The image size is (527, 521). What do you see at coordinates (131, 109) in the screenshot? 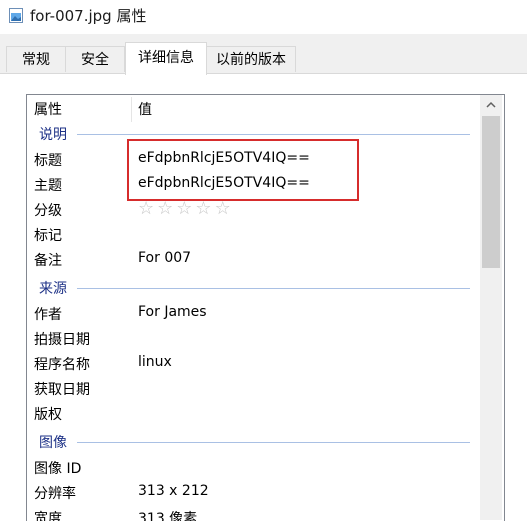
I see `column-divider` at bounding box center [131, 109].